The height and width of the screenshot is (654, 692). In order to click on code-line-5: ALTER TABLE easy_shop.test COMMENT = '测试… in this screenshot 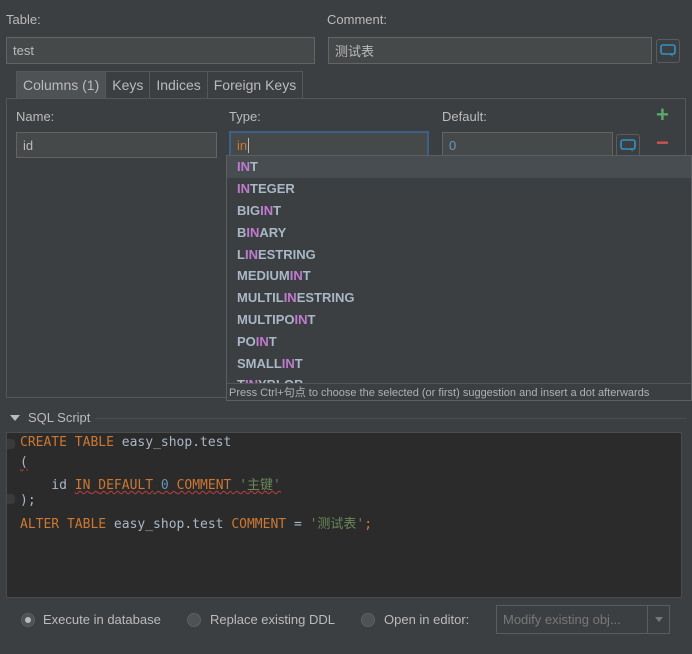, I will do `click(196, 522)`.